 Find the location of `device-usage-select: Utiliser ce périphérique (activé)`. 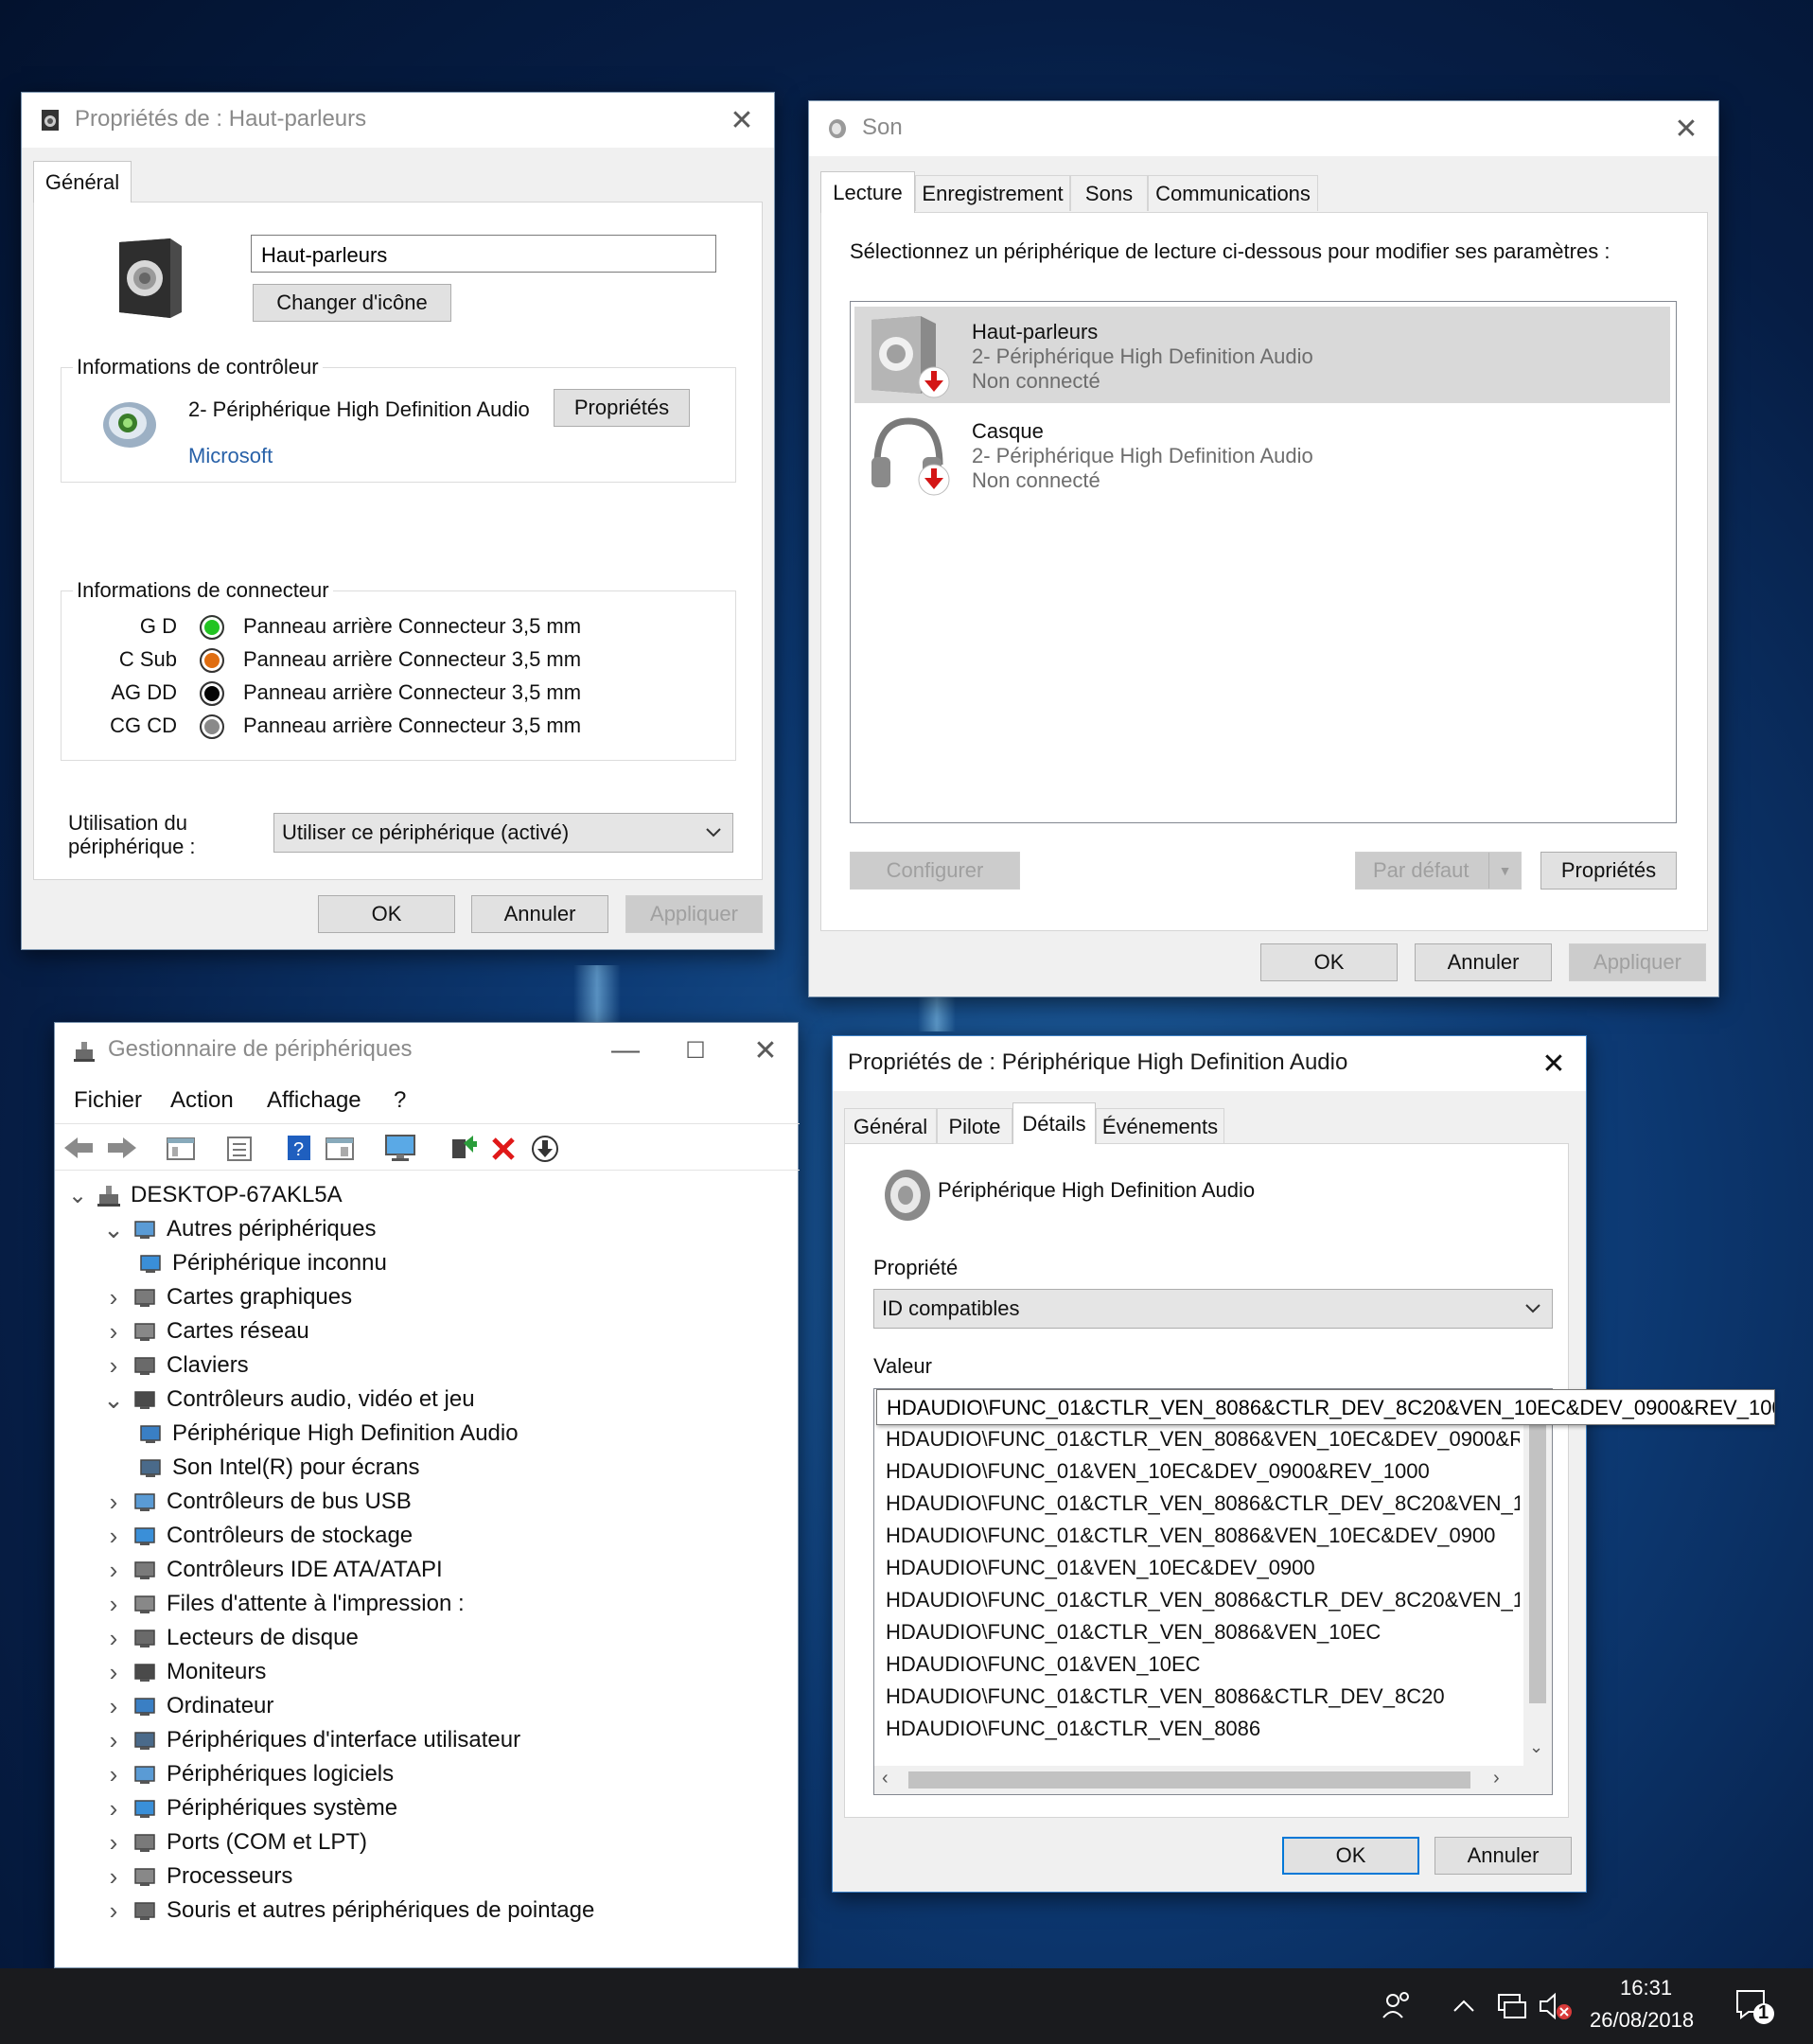

device-usage-select: Utiliser ce périphérique (activé) is located at coordinates (503, 833).